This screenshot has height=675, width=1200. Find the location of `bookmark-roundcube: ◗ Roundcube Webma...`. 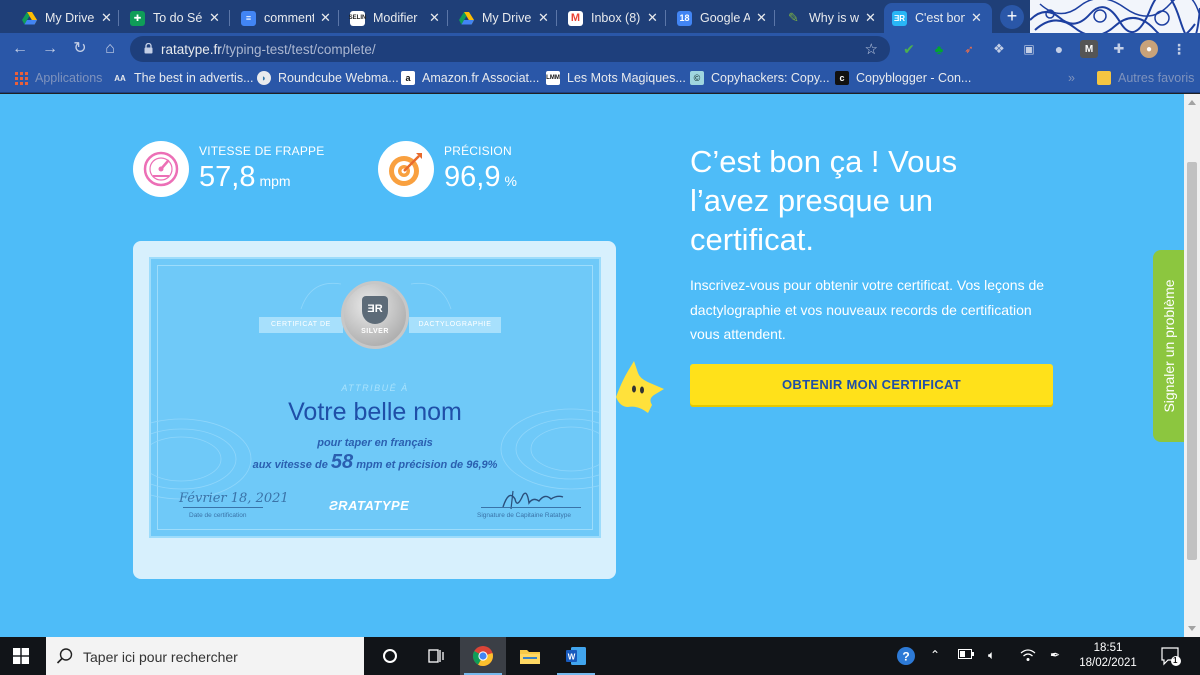

bookmark-roundcube: ◗ Roundcube Webma... is located at coordinates (328, 78).